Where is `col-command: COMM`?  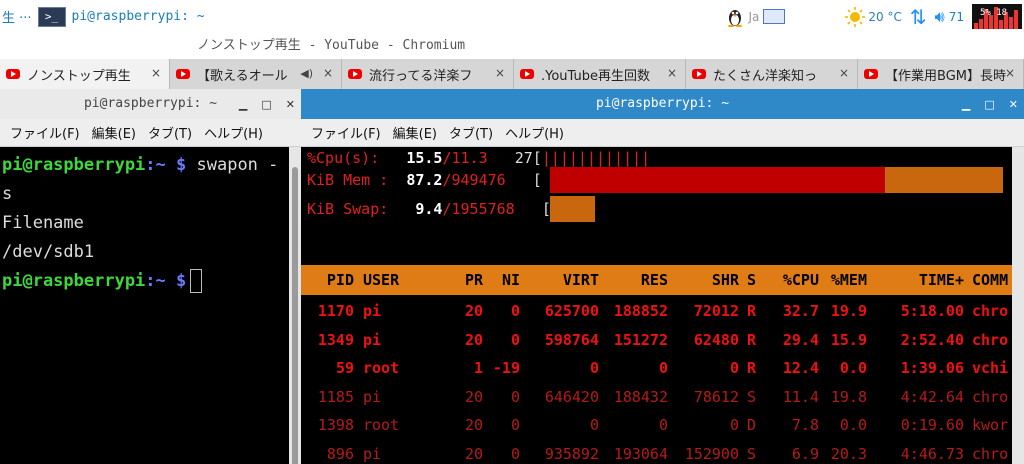
col-command: COMM is located at coordinates (990, 280).